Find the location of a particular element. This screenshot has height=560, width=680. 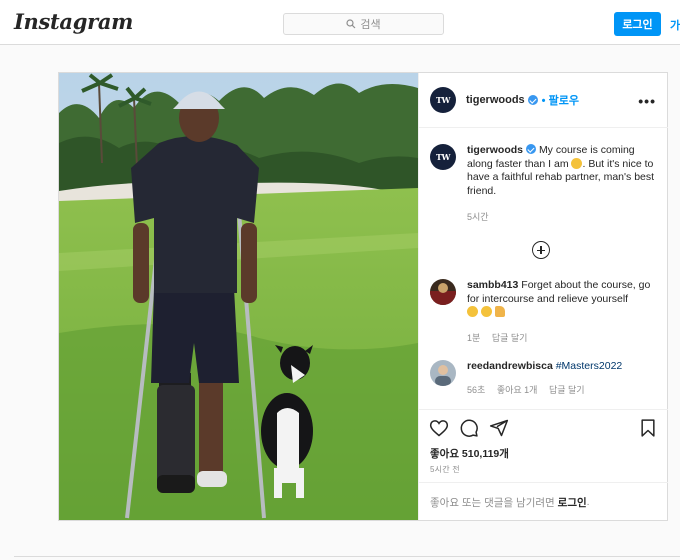

bookmark-icon is located at coordinates (648, 428).